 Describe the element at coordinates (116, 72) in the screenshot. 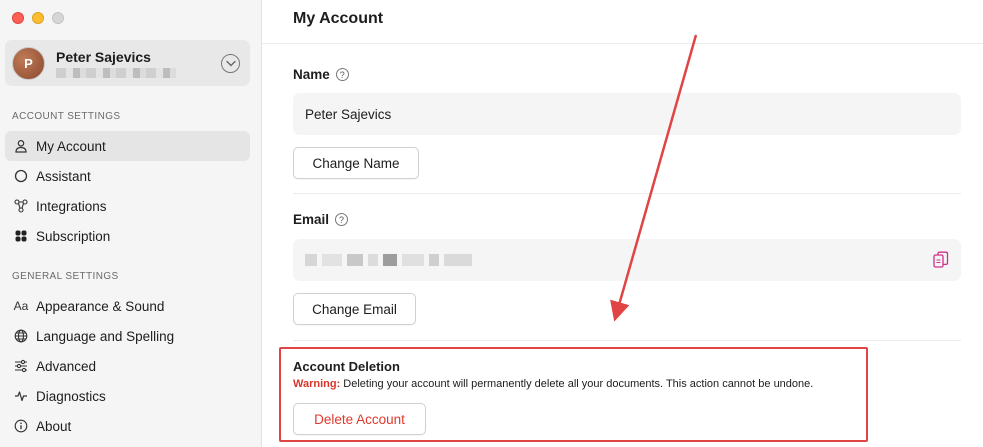

I see `profile-email-redacted` at that location.